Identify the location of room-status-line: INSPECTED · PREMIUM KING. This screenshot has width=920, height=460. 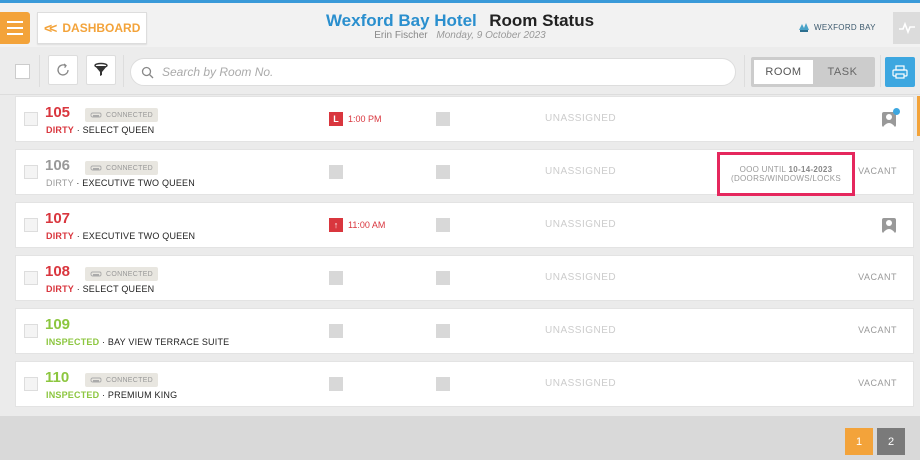
(111, 395).